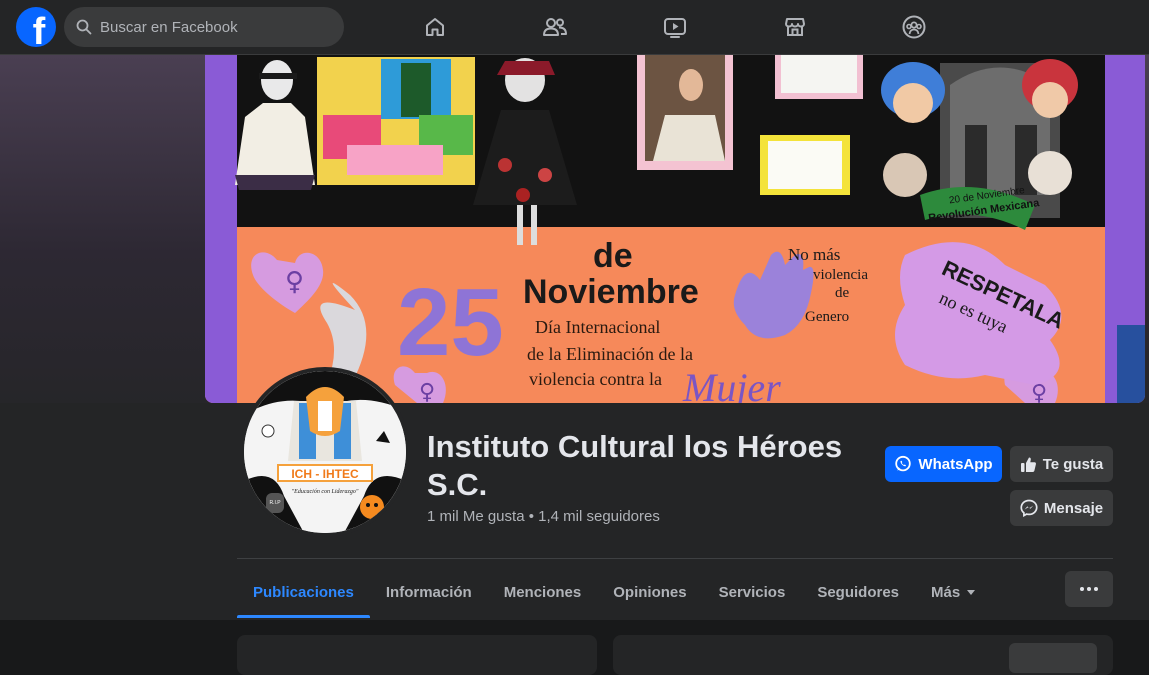  I want to click on tab-menciones: Menciones, so click(543, 592).